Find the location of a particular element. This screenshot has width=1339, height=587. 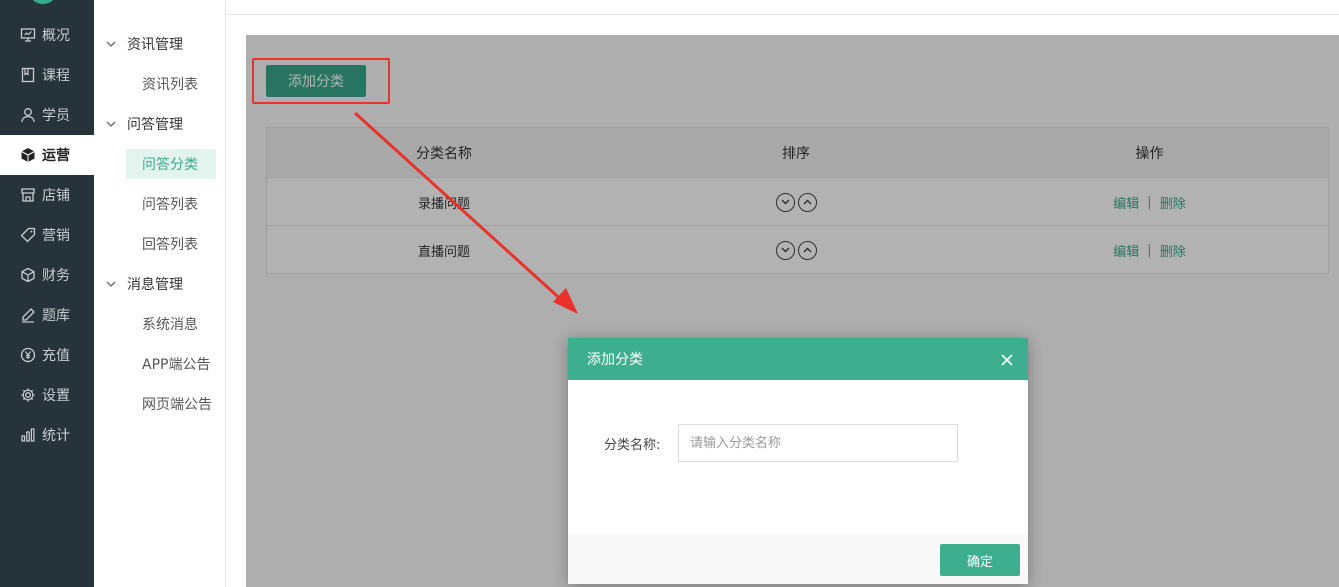

nav-item-students: 学员 is located at coordinates (47, 115).